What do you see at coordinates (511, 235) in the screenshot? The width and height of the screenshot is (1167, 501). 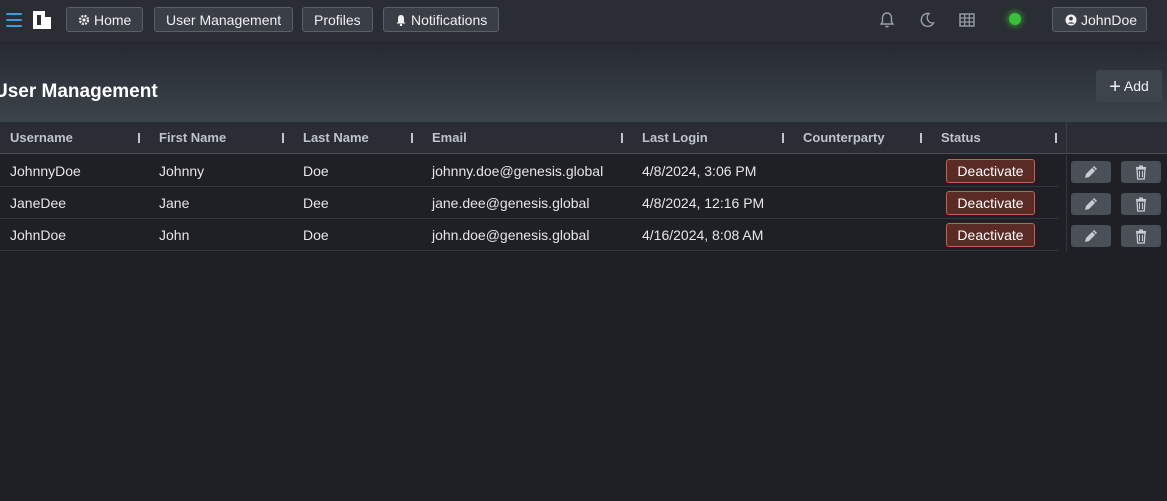 I see `cell-email: john.doe@genesis.global` at bounding box center [511, 235].